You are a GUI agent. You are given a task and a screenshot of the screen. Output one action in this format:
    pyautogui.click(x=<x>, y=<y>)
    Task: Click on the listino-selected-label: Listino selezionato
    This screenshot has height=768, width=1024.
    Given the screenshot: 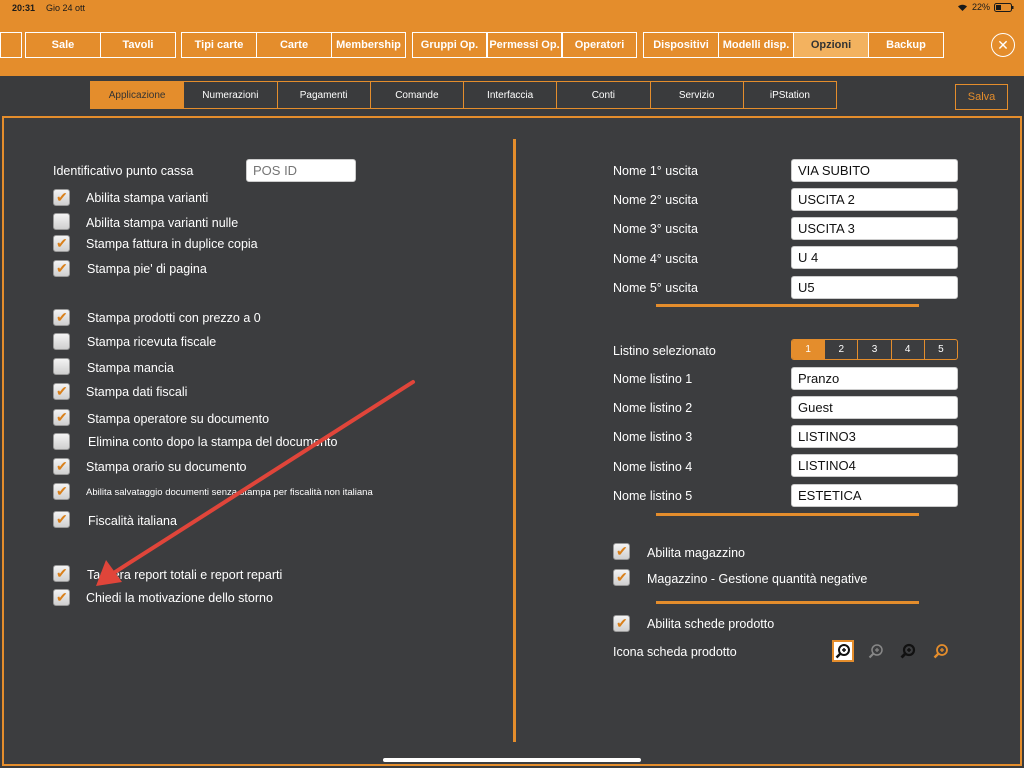 What is the action you would take?
    pyautogui.click(x=664, y=351)
    